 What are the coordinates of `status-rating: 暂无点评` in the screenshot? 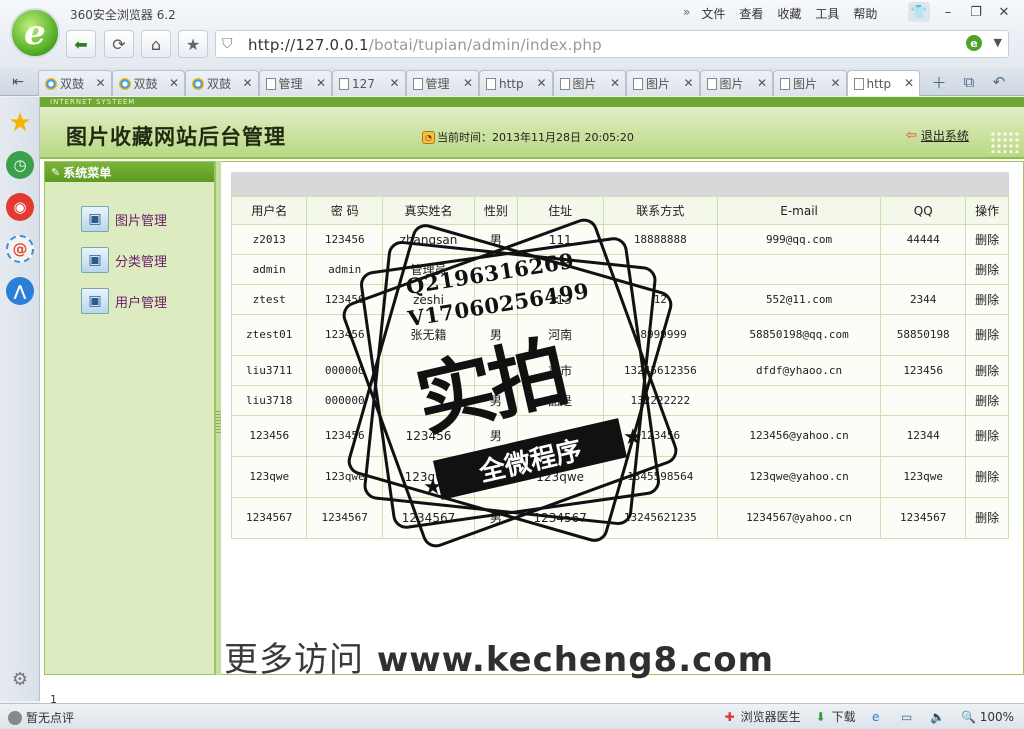 It's located at (41, 717).